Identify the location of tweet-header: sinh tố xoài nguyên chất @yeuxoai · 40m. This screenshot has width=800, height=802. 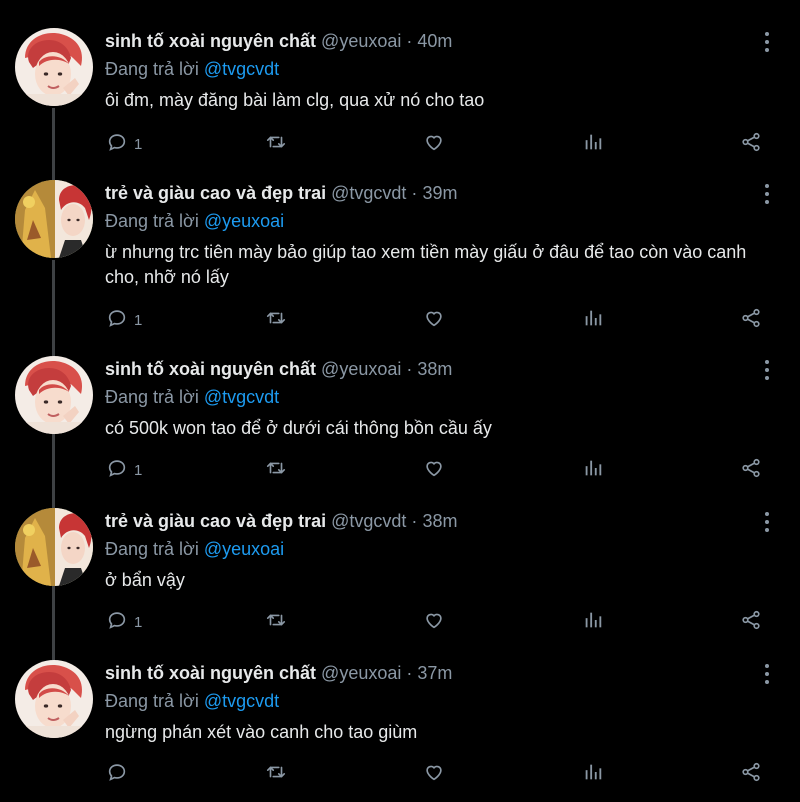
(278, 41).